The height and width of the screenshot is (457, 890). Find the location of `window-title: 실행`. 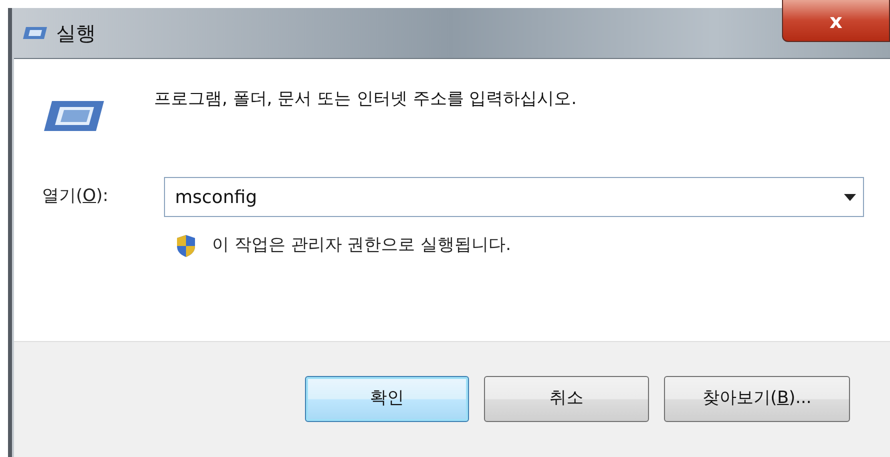

window-title: 실행 is located at coordinates (76, 33).